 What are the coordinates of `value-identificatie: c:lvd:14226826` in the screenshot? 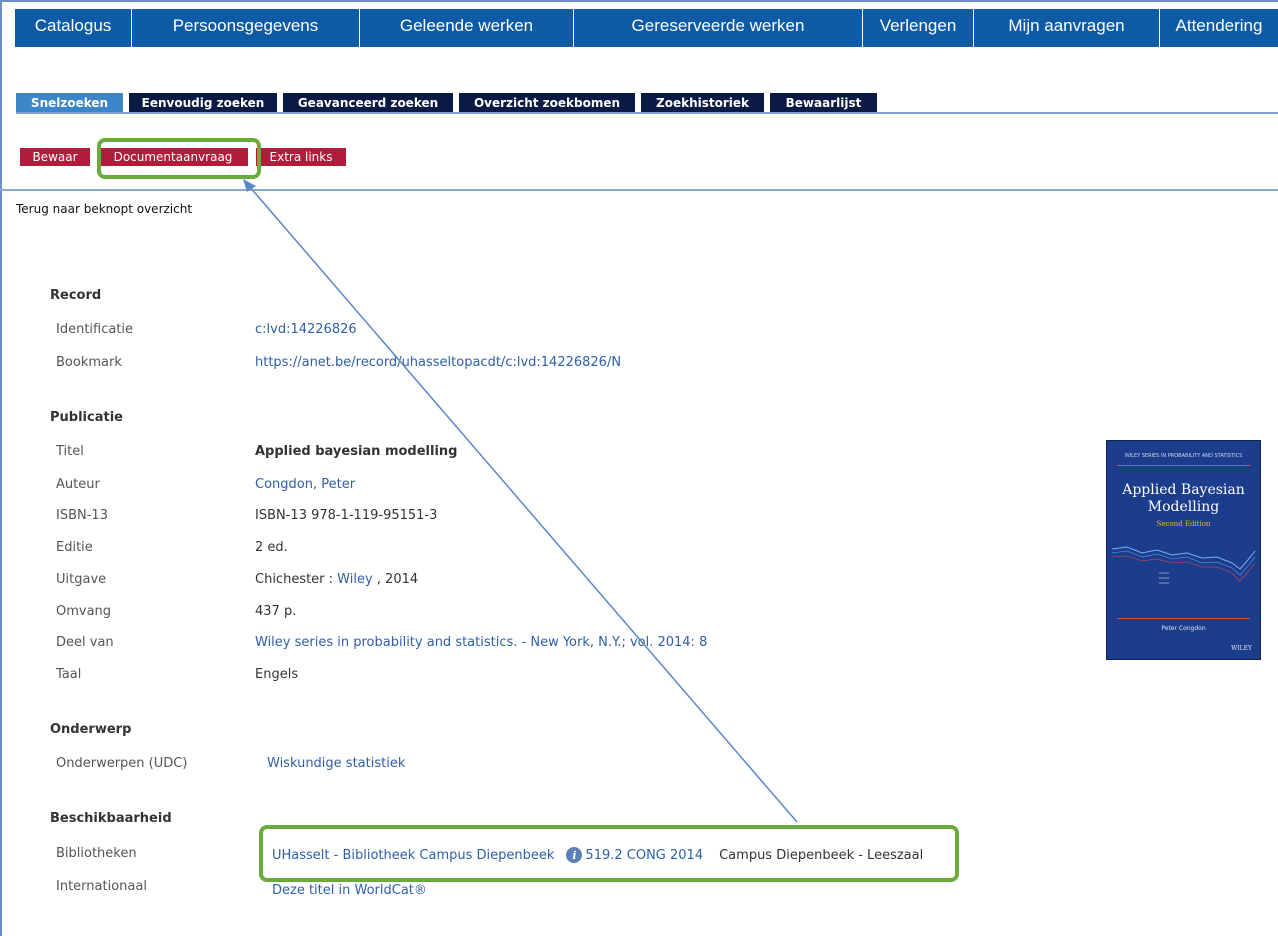 It's located at (306, 329).